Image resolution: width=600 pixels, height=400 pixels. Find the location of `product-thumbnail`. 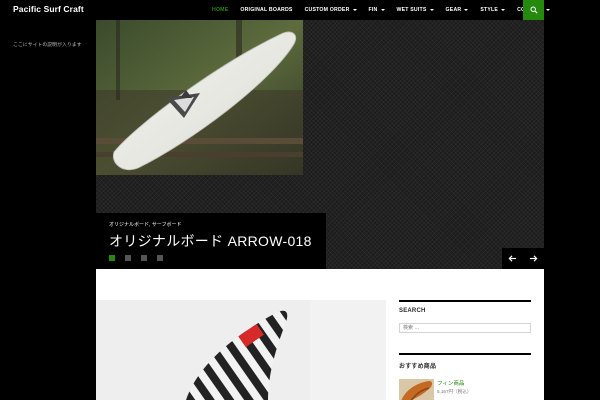

product-thumbnail is located at coordinates (416, 389).